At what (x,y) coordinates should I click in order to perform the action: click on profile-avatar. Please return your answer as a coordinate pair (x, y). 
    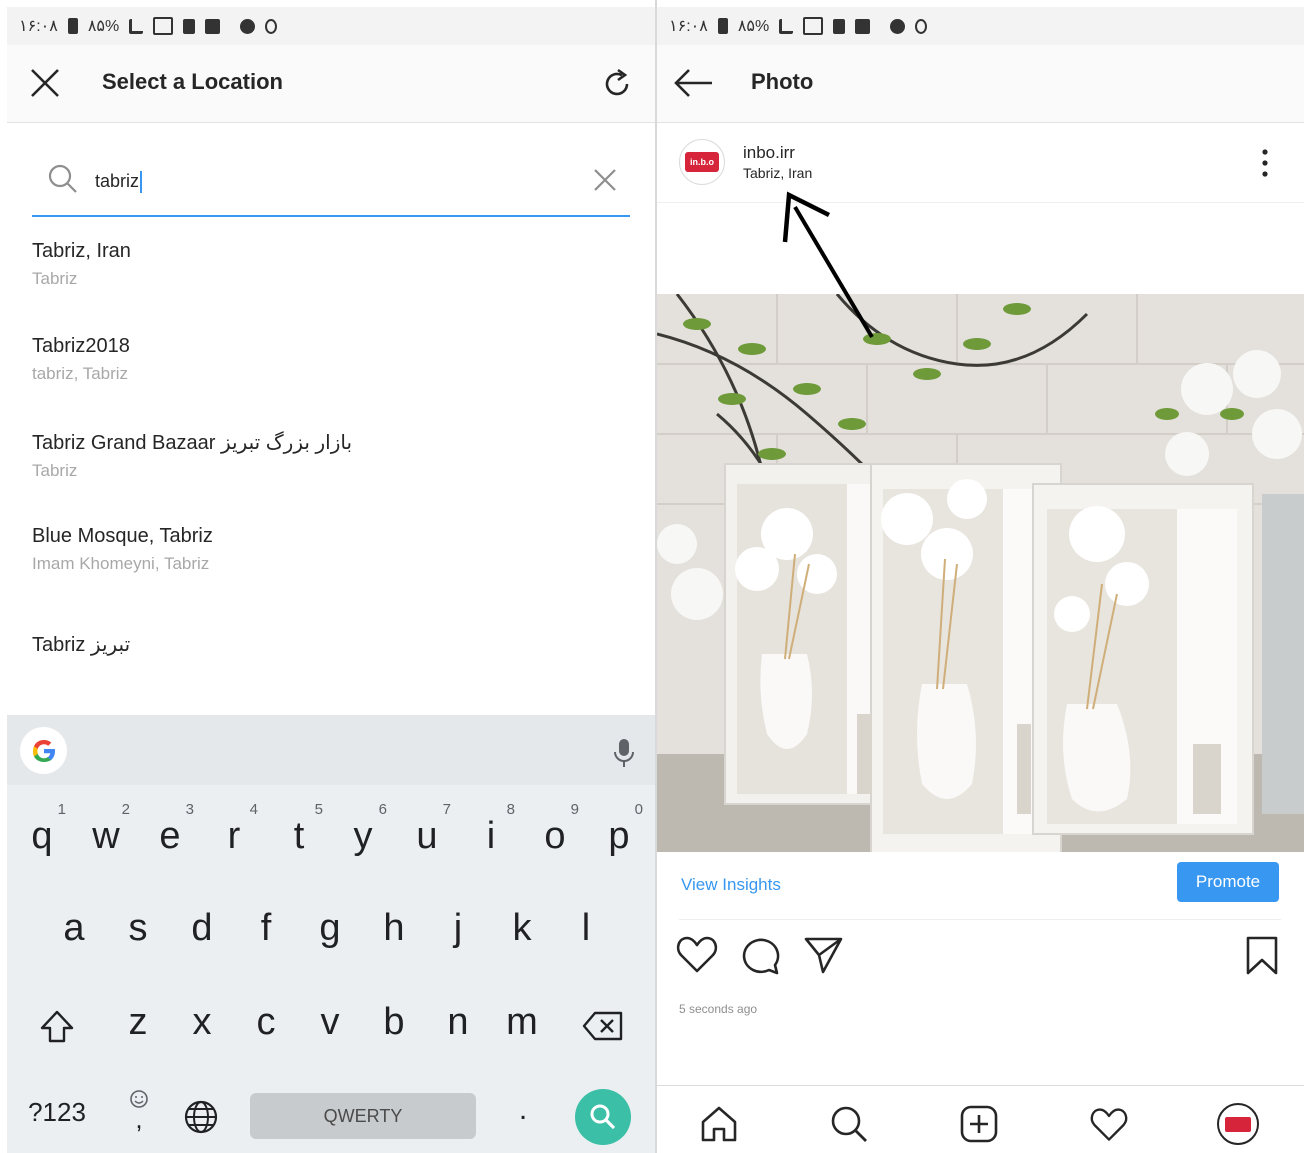
    Looking at the image, I should click on (1238, 1124).